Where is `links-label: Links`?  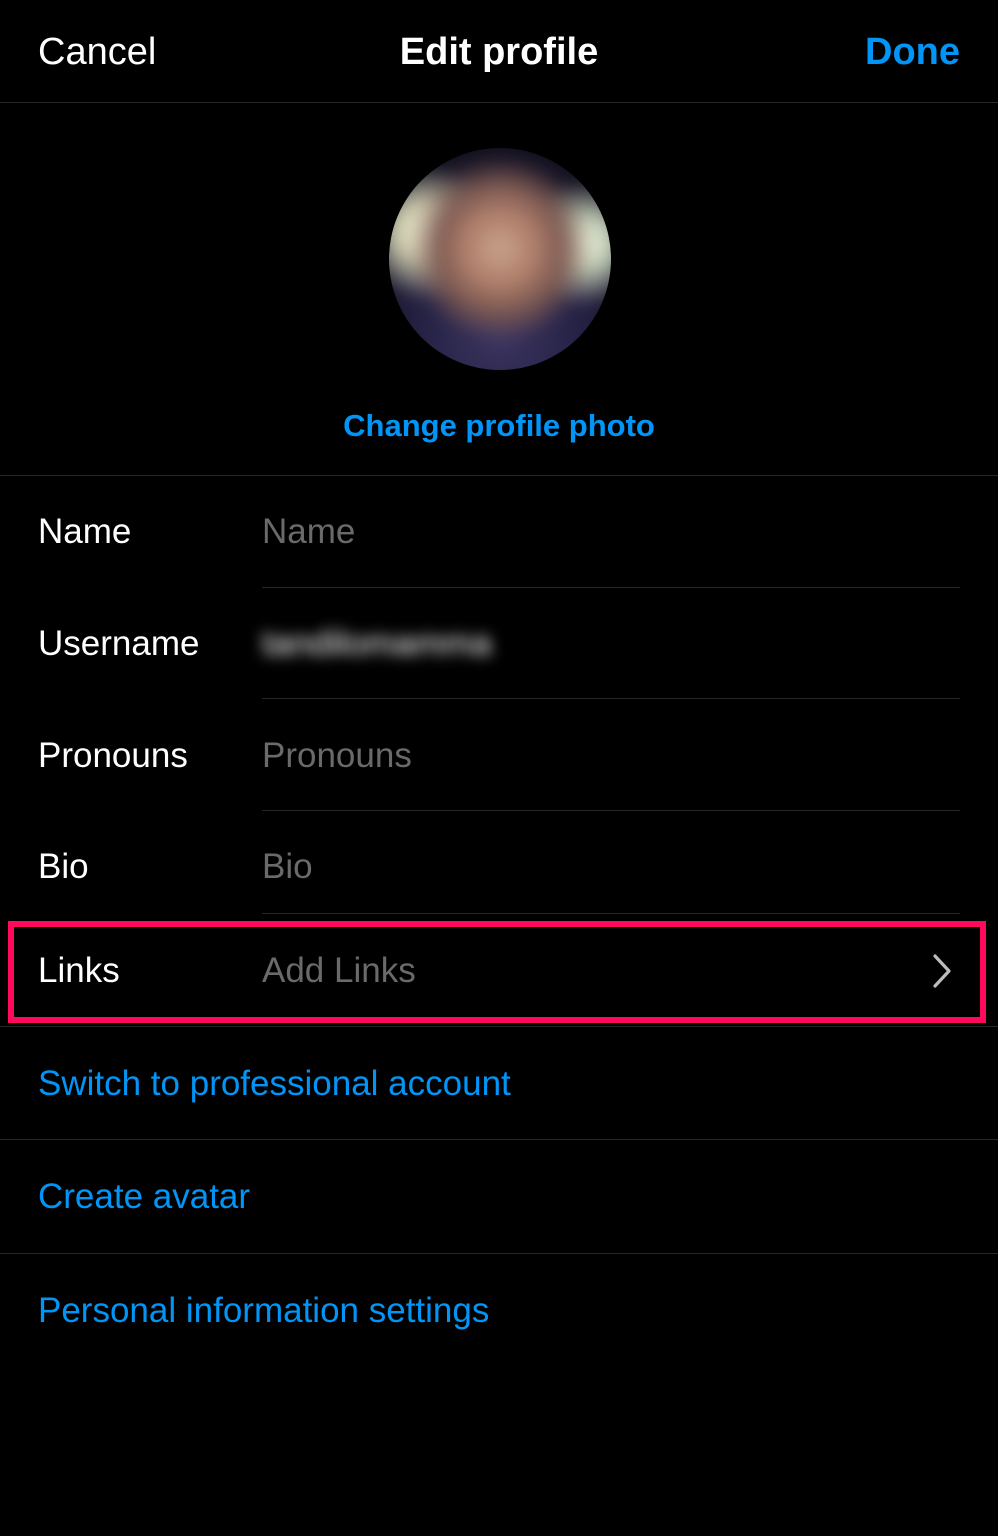
links-label: Links is located at coordinates (79, 970).